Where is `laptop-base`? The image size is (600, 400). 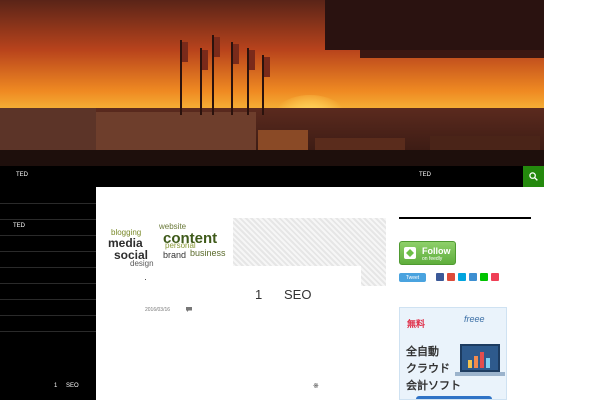
laptop-base is located at coordinates (480, 374).